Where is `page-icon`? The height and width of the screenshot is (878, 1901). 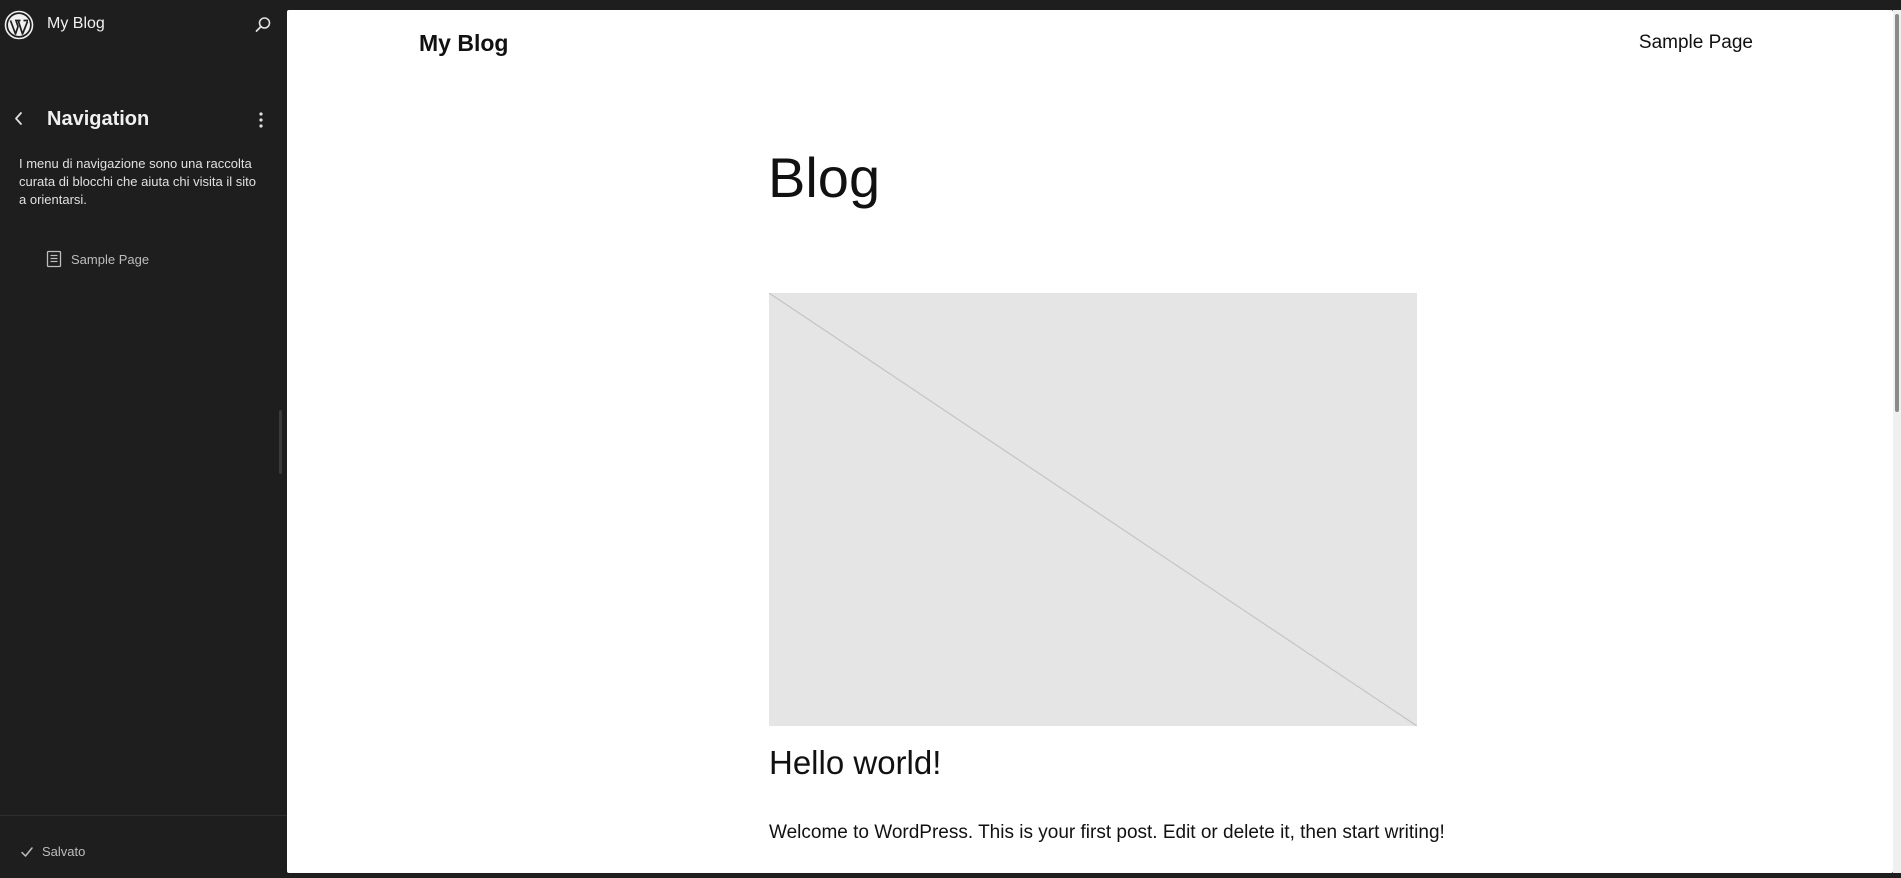
page-icon is located at coordinates (54, 259).